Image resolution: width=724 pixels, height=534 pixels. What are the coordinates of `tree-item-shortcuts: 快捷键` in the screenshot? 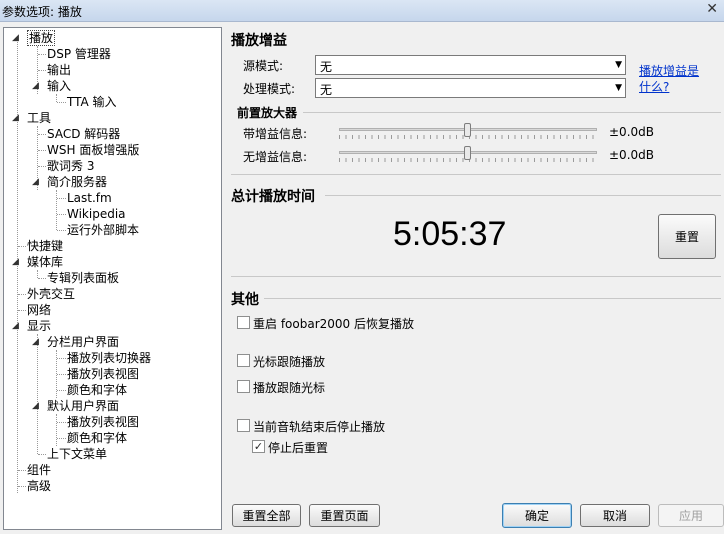 It's located at (45, 246).